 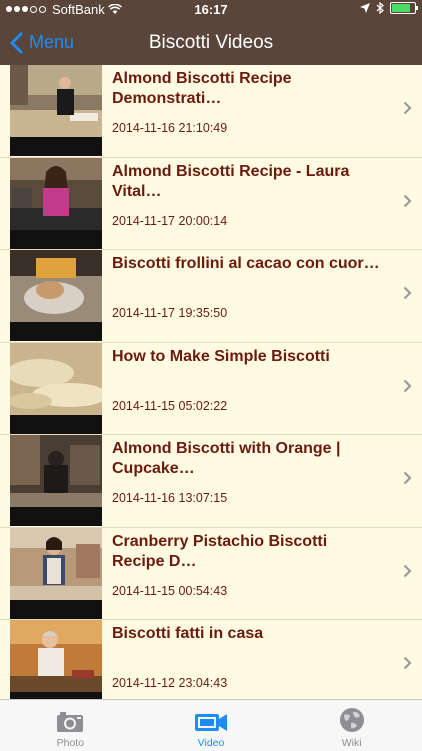 I want to click on video-title: Biscotti fatti in casa, so click(x=188, y=633).